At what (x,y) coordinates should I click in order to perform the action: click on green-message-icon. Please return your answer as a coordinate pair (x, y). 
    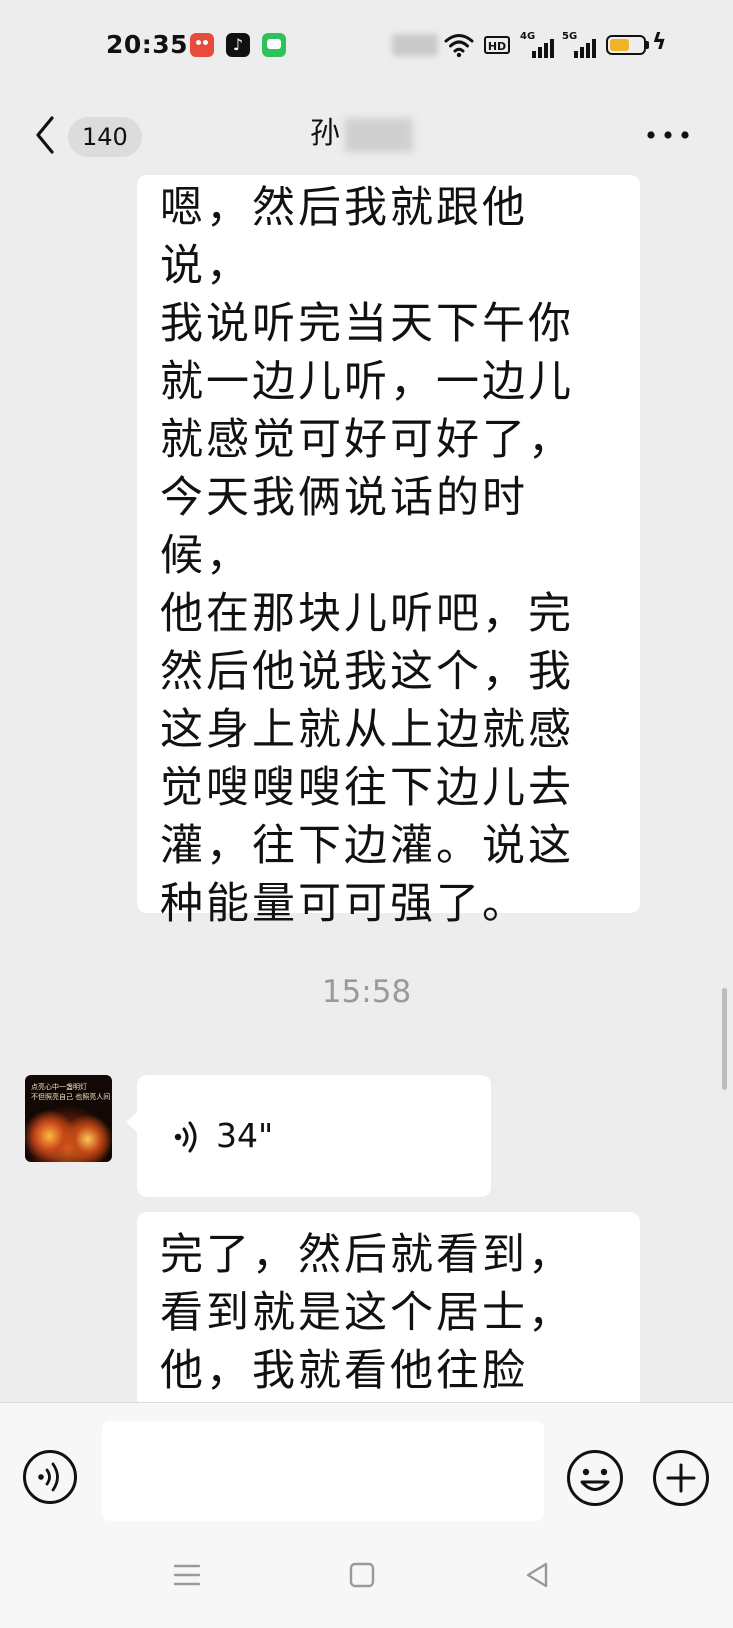
    Looking at the image, I should click on (274, 45).